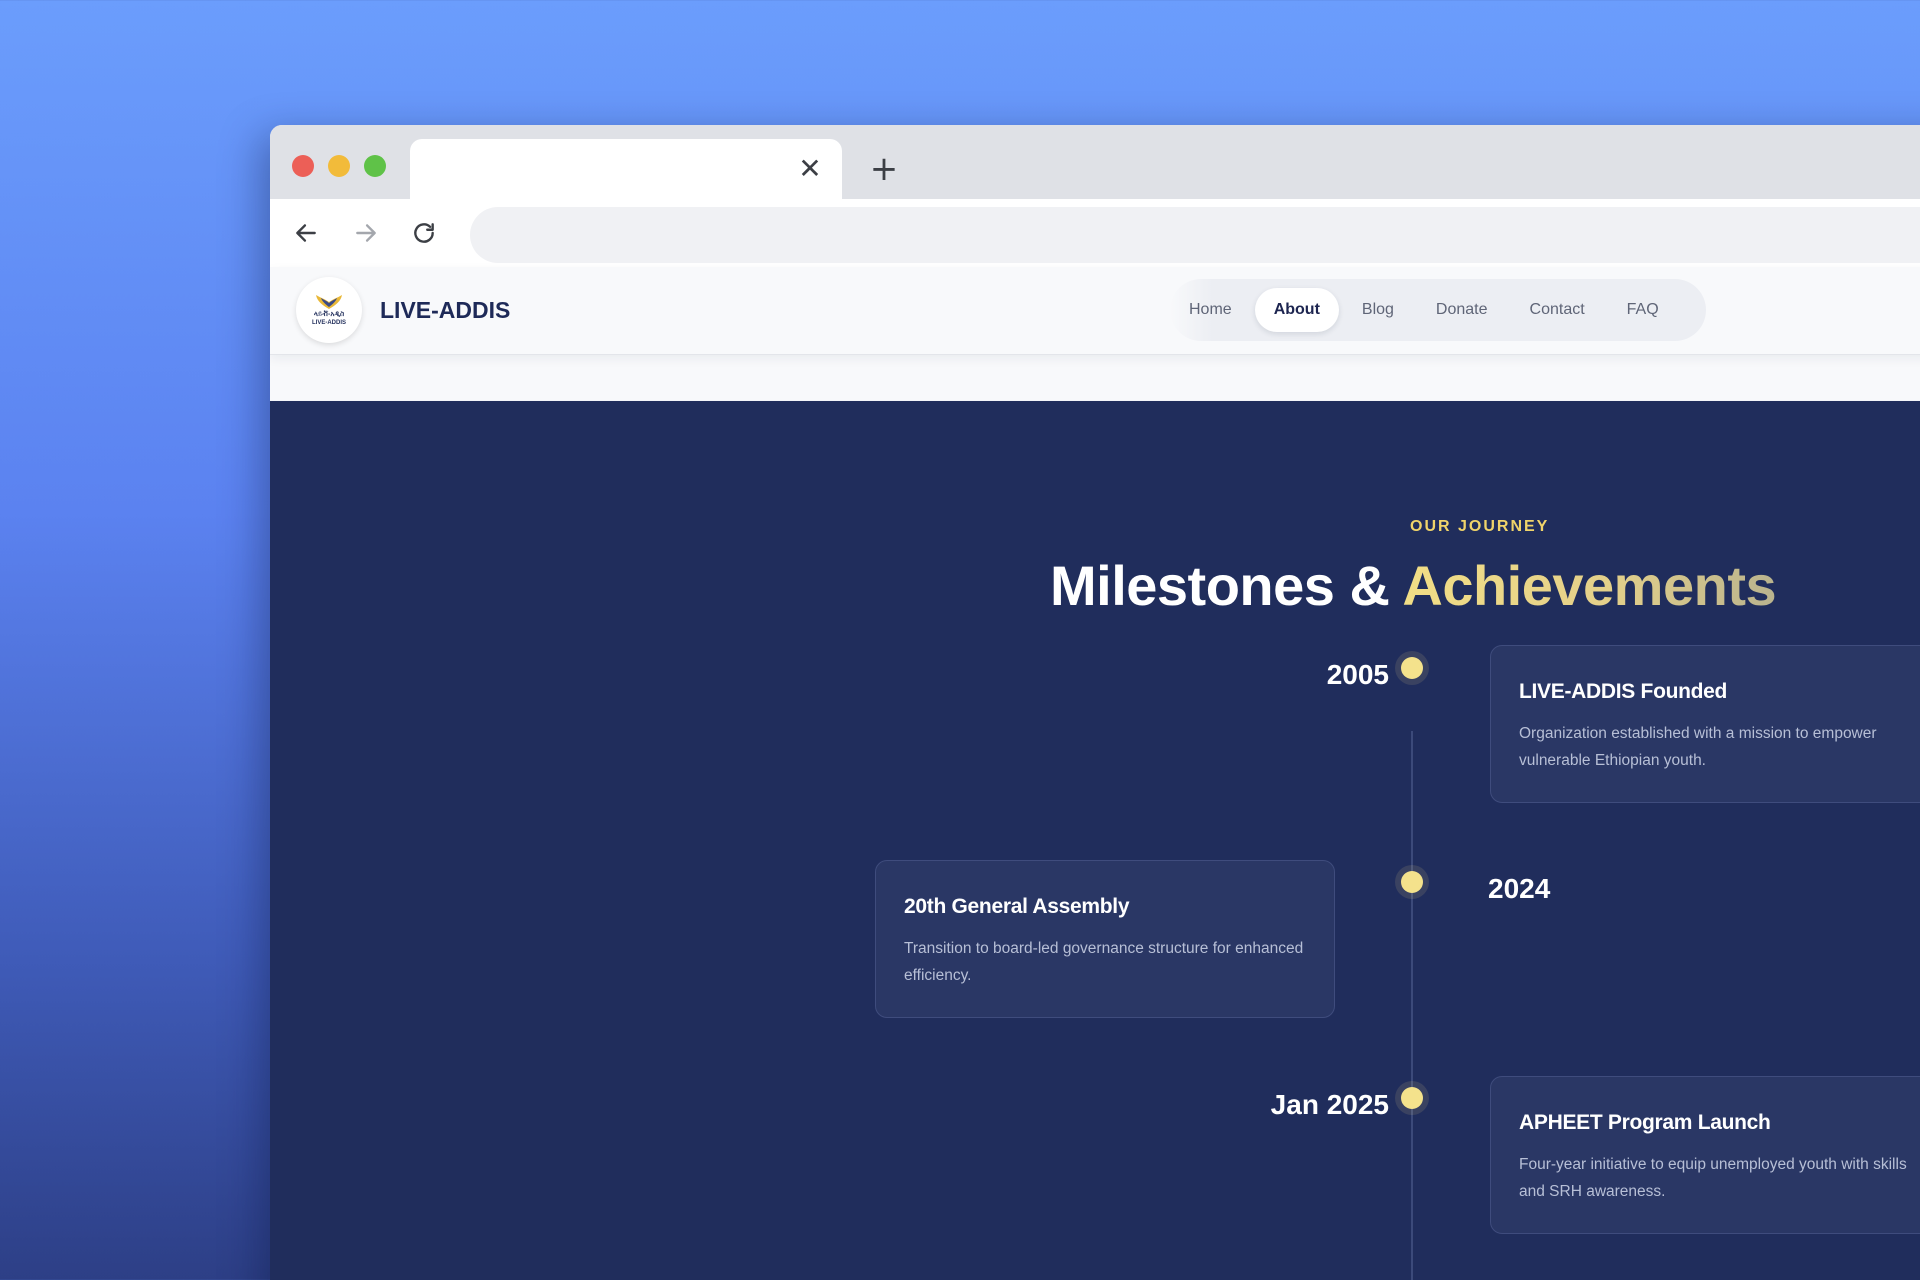 This screenshot has height=1280, width=1920. Describe the element at coordinates (1329, 1104) in the screenshot. I see `milestone-year: Jan 2025` at that location.